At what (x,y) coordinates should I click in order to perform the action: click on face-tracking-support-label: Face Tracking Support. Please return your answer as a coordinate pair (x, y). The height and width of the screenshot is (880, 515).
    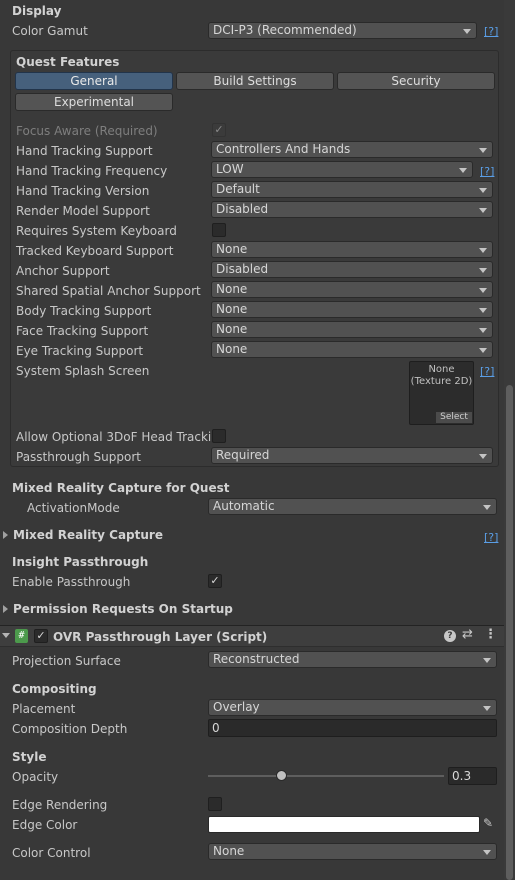
    Looking at the image, I should click on (82, 331).